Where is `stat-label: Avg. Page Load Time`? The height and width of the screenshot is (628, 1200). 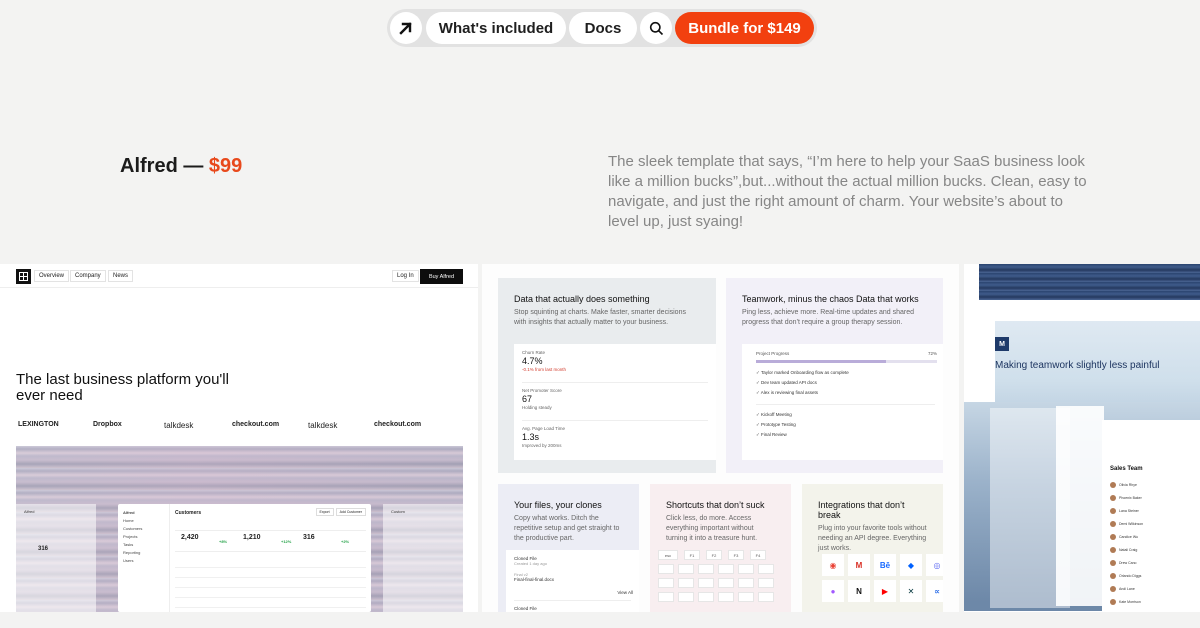 stat-label: Avg. Page Load Time is located at coordinates (543, 428).